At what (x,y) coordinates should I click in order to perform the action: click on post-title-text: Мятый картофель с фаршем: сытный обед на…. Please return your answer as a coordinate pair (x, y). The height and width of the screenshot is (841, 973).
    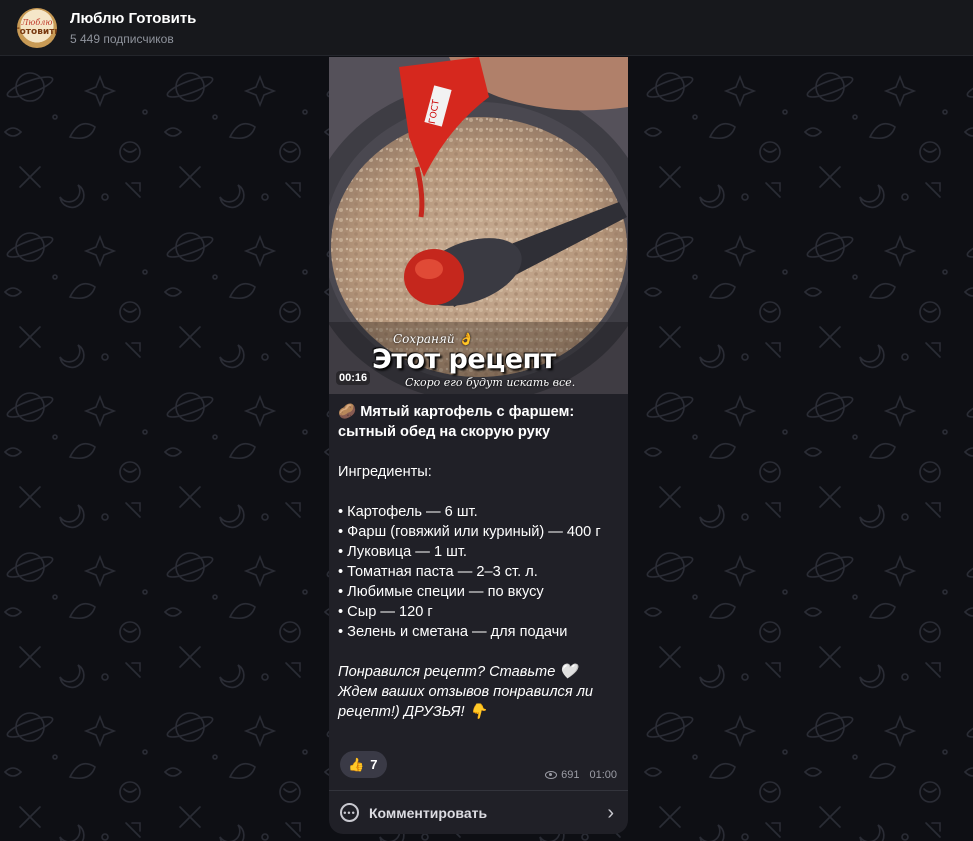
    Looking at the image, I should click on (456, 422).